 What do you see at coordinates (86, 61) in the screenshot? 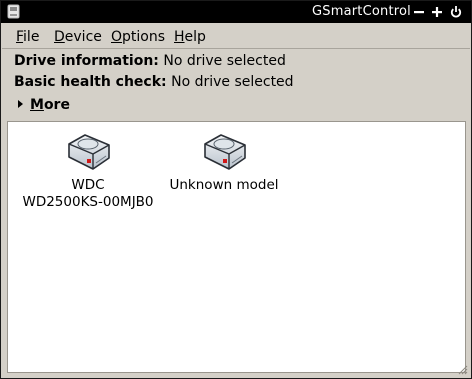
I see `drive-information-label: Drive information:` at bounding box center [86, 61].